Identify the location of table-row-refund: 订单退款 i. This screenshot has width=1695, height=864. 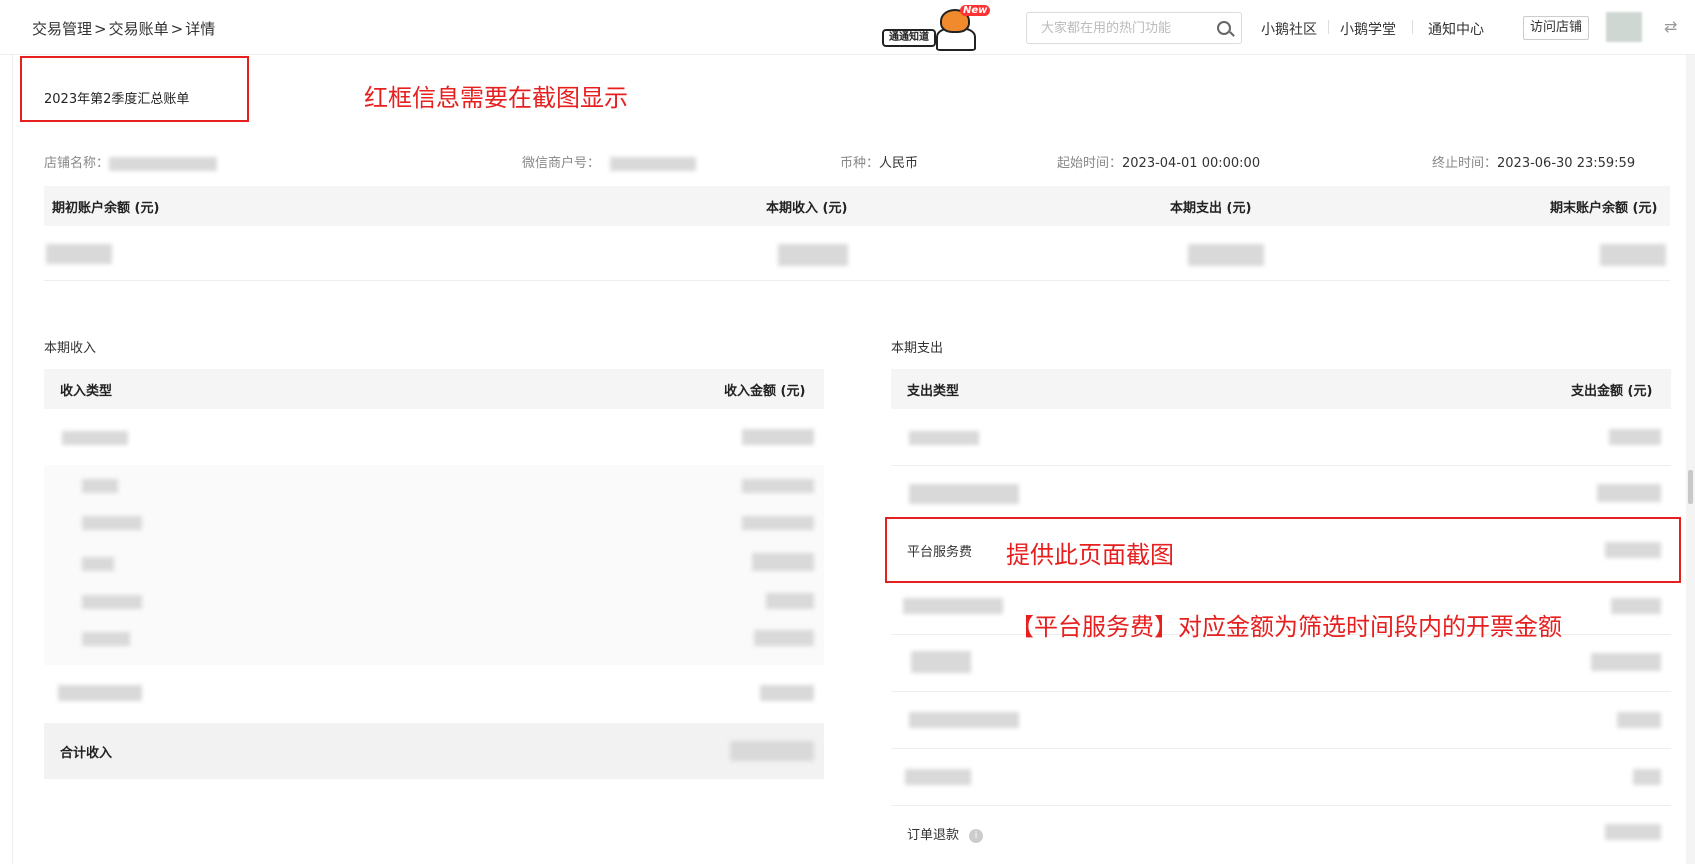
(1281, 833).